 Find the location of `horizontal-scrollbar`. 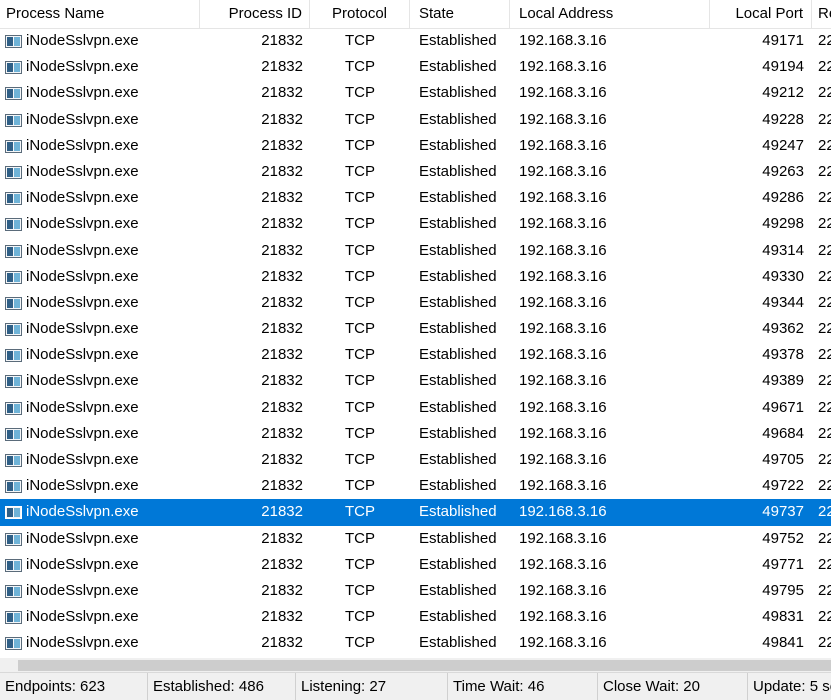

horizontal-scrollbar is located at coordinates (415, 665).